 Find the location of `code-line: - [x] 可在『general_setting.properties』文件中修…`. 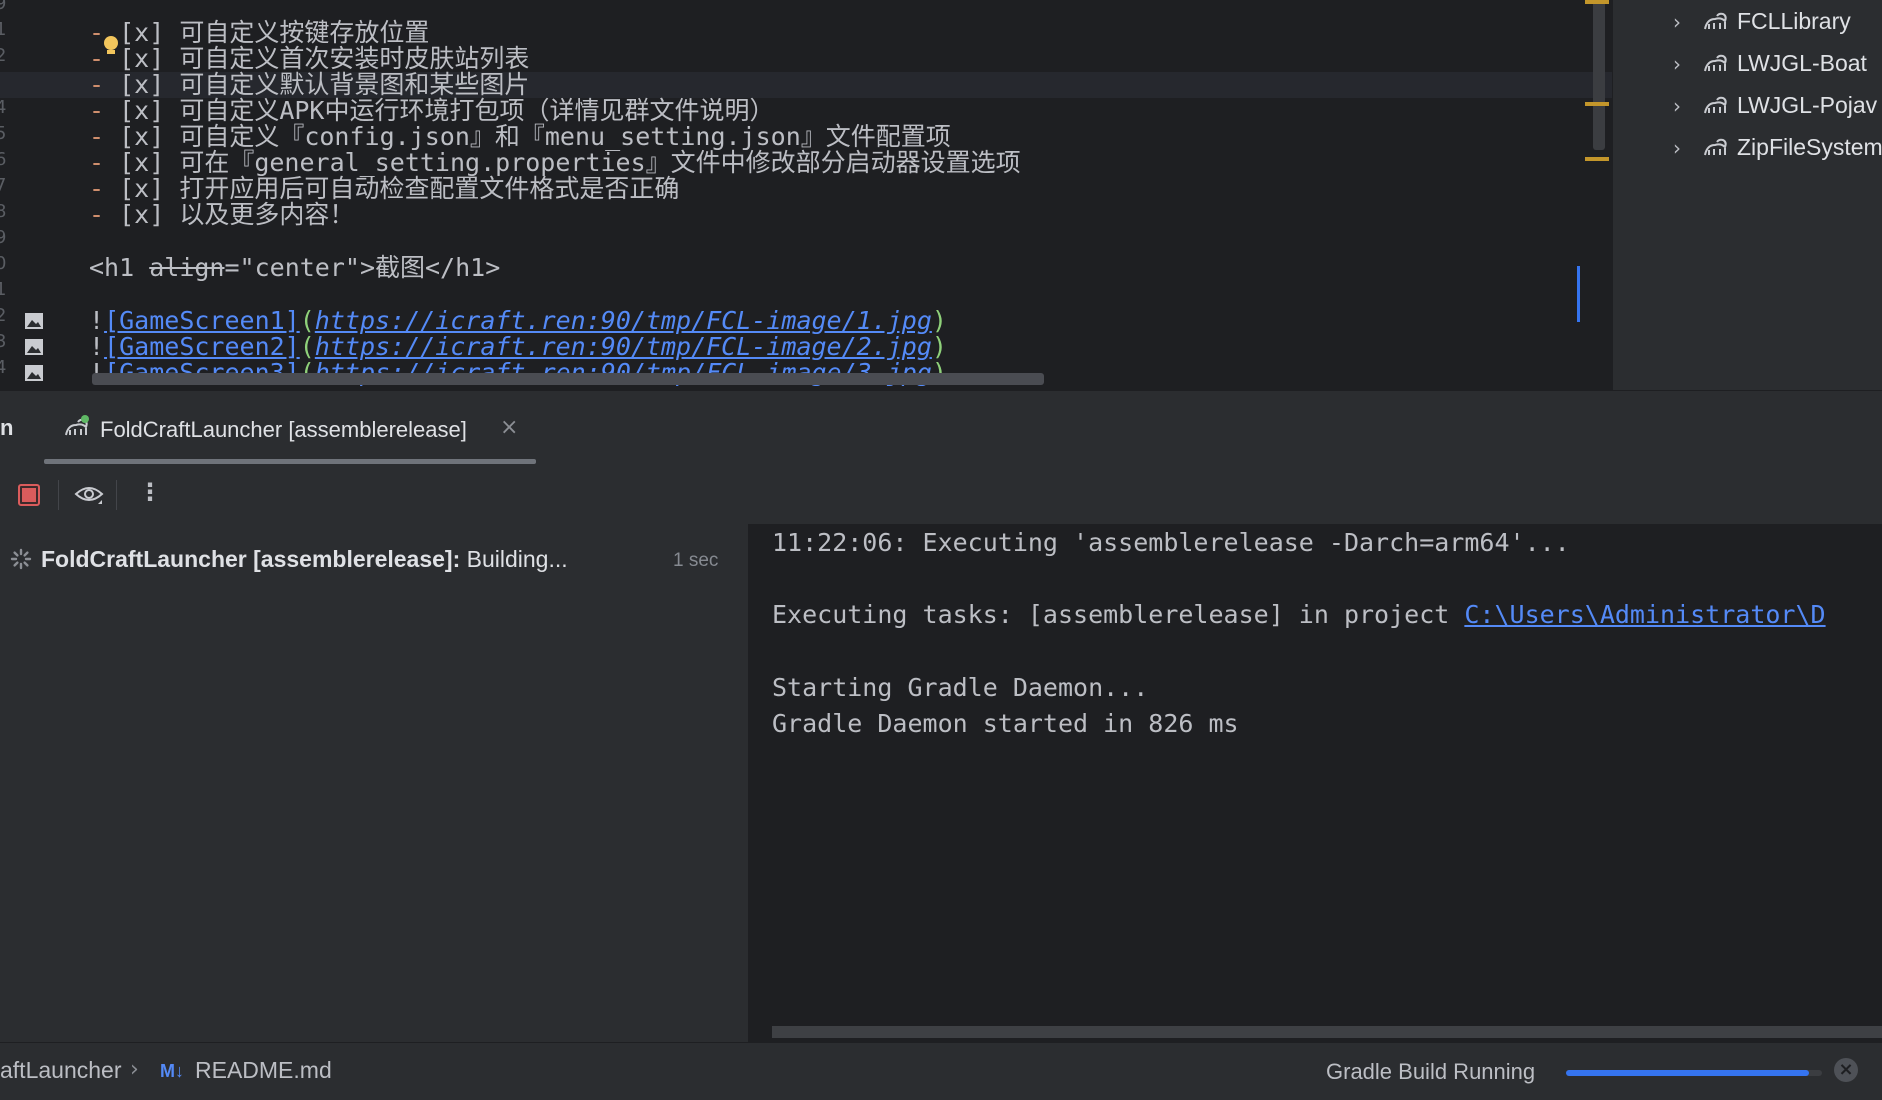

code-line: - [x] 可在『general_setting.properties』文件中修… is located at coordinates (555, 162).